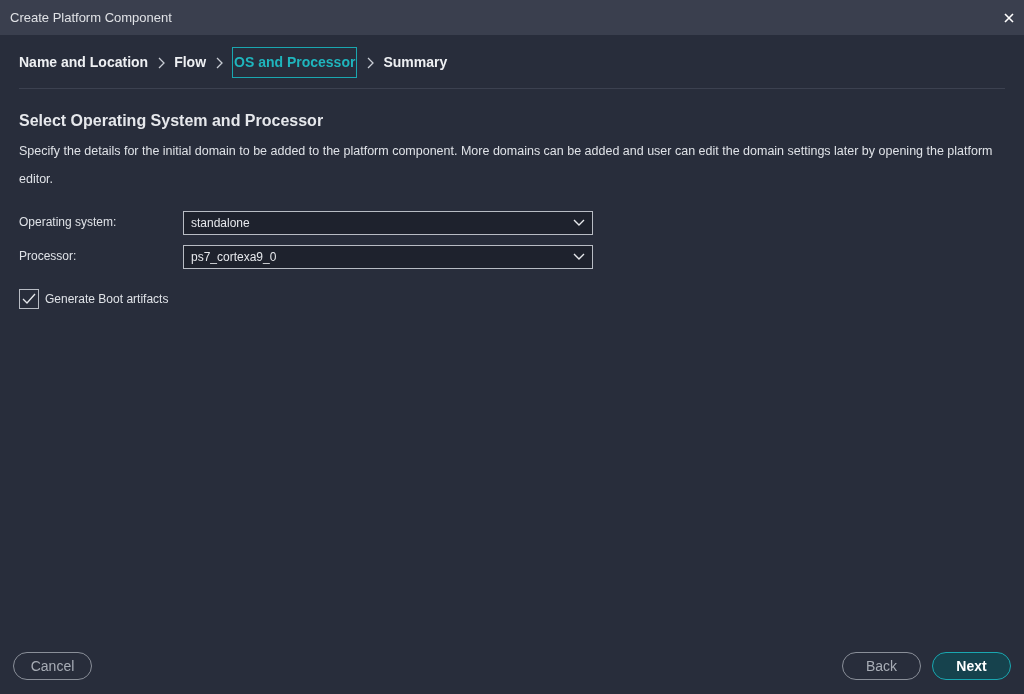  I want to click on close-icon, so click(1009, 17).